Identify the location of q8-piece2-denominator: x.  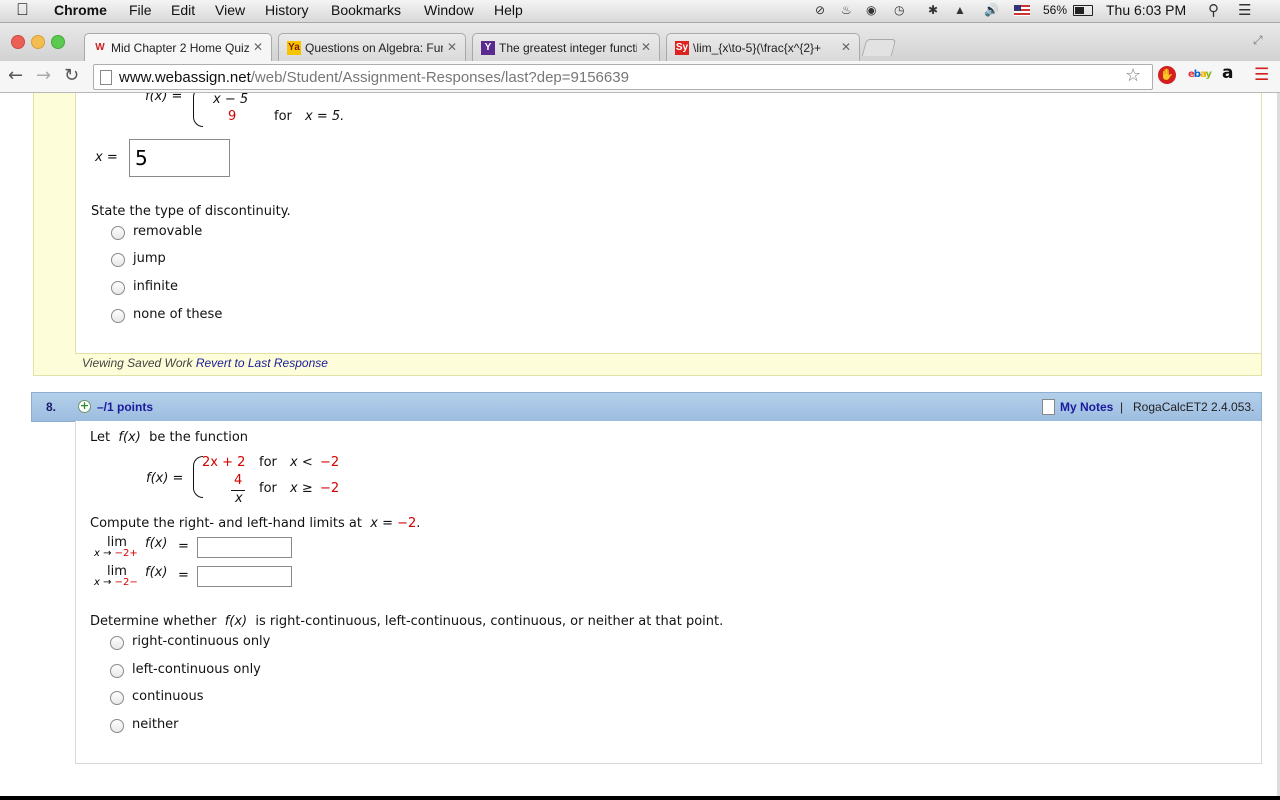
(239, 498).